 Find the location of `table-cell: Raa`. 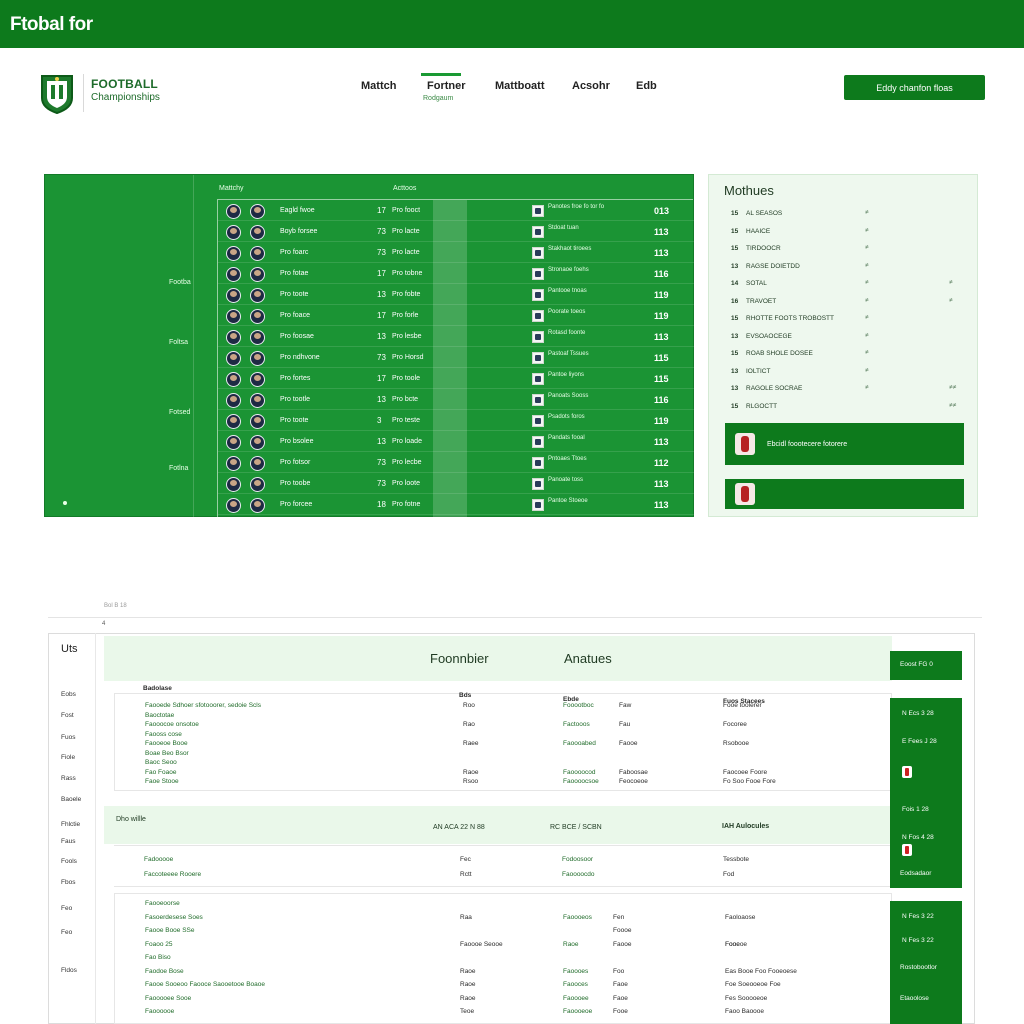

table-cell: Raa is located at coordinates (466, 917).